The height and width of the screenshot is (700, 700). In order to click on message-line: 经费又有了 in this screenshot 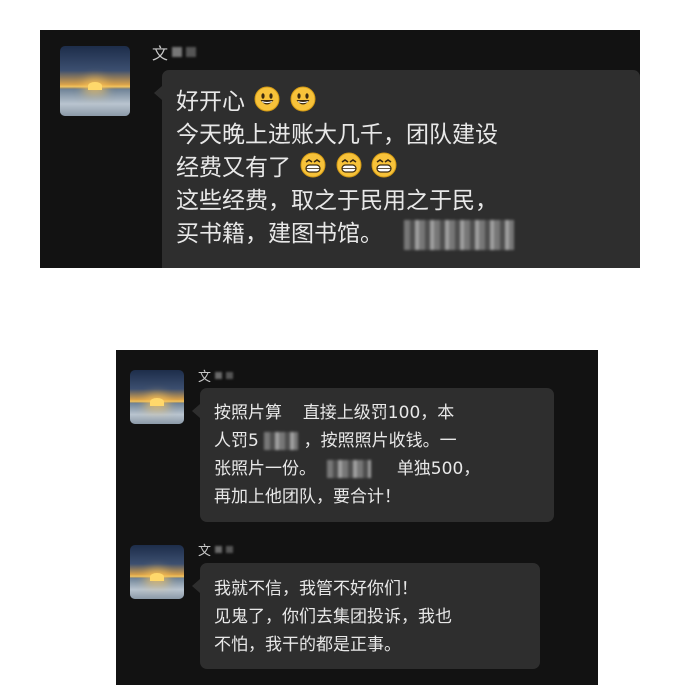, I will do `click(233, 168)`.